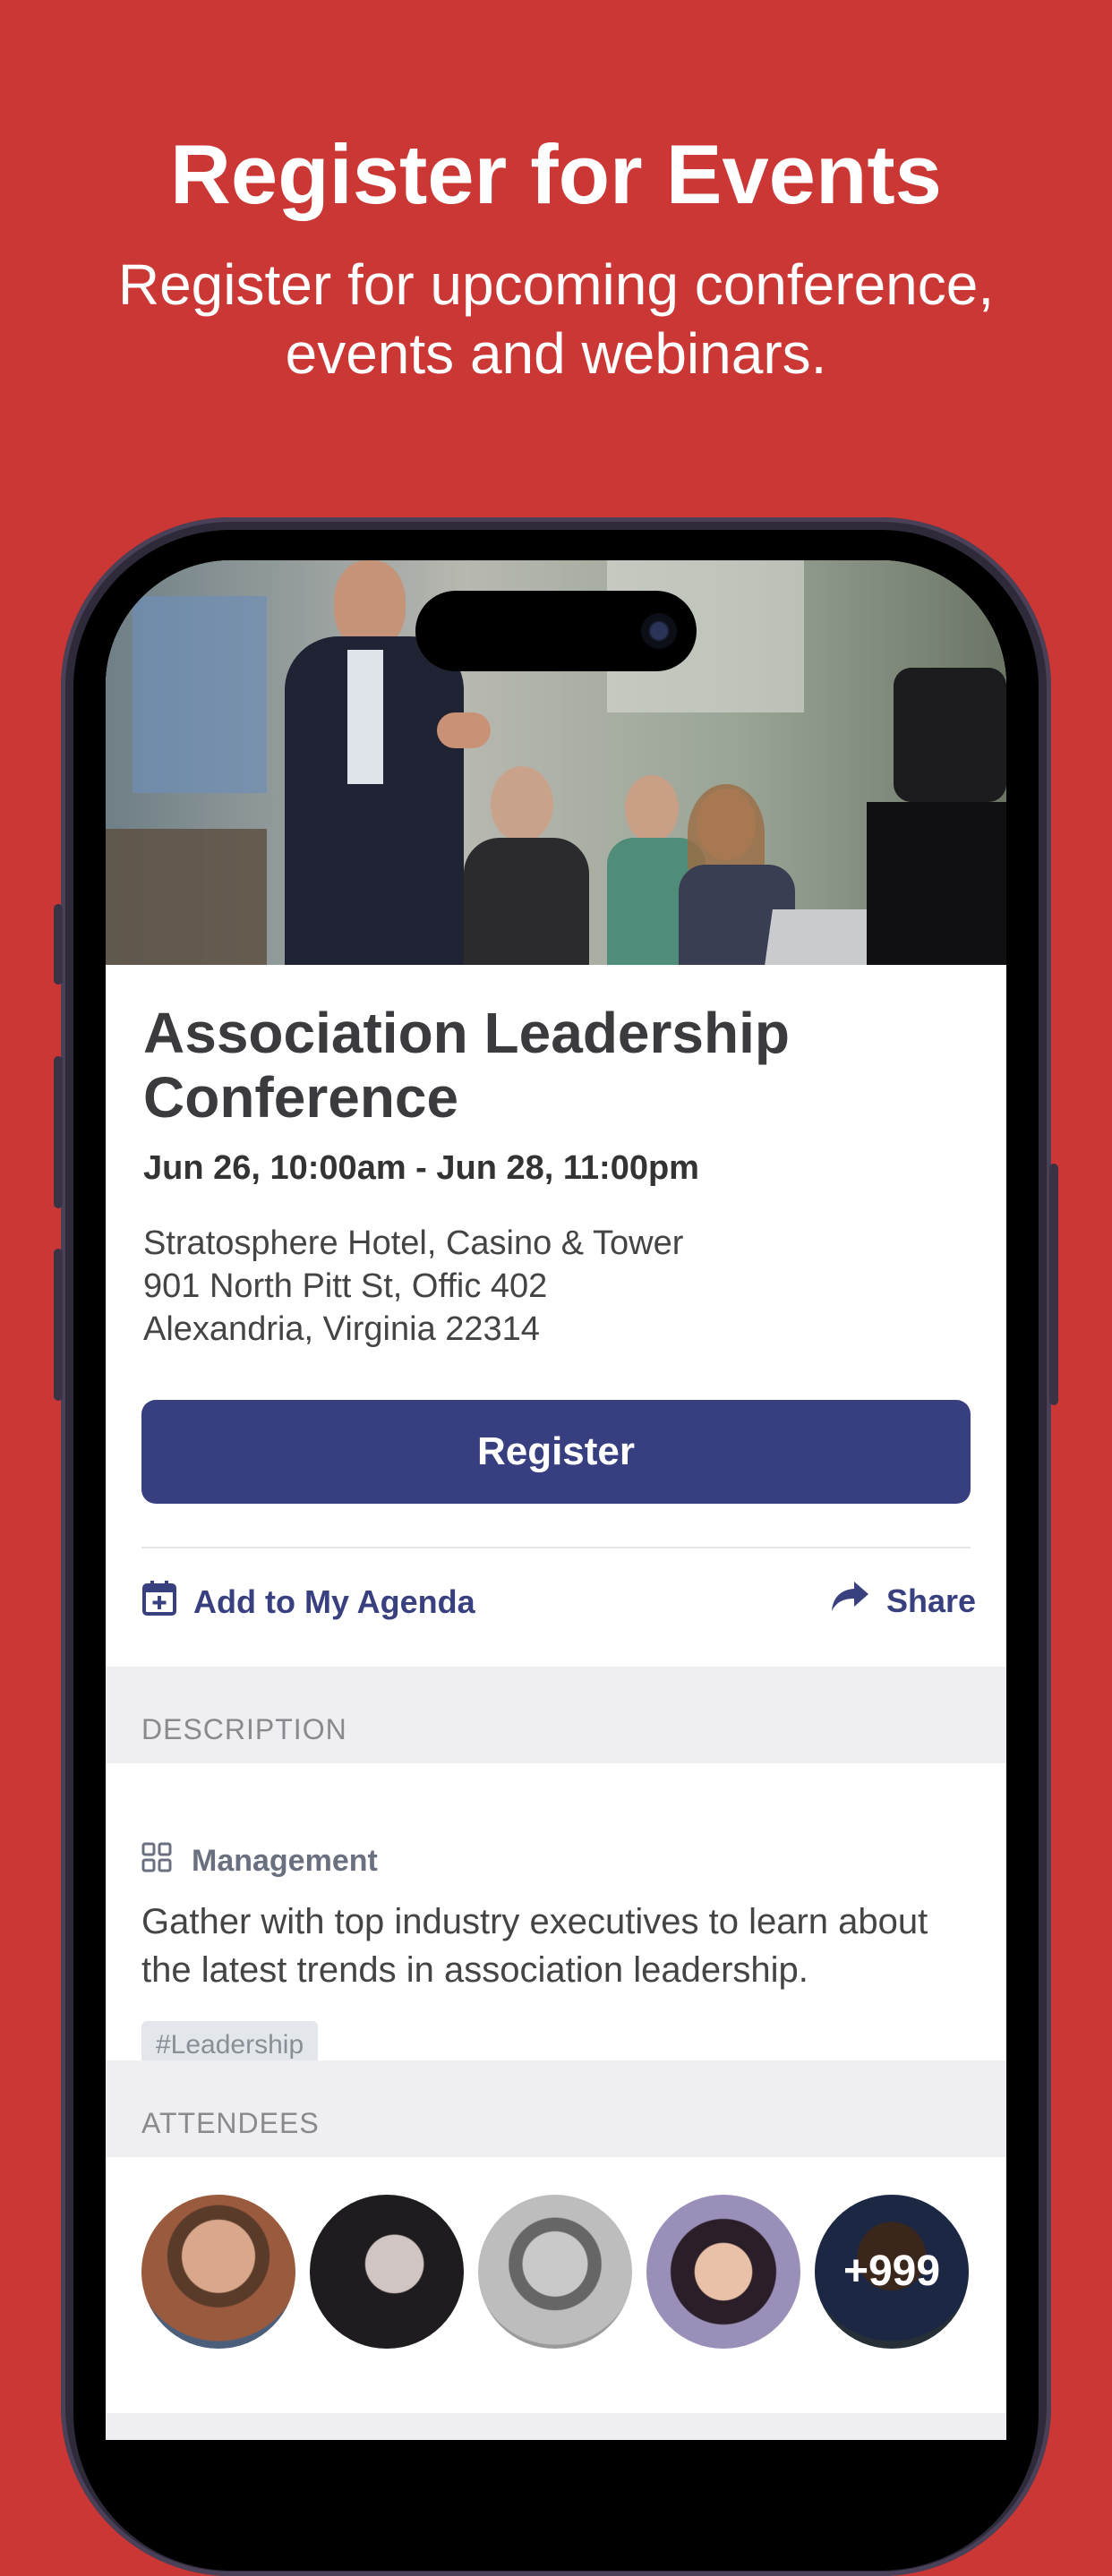 Image resolution: width=1112 pixels, height=2576 pixels. Describe the element at coordinates (556, 2108) in the screenshot. I see `attendees-section-header: ATTENDEES` at that location.